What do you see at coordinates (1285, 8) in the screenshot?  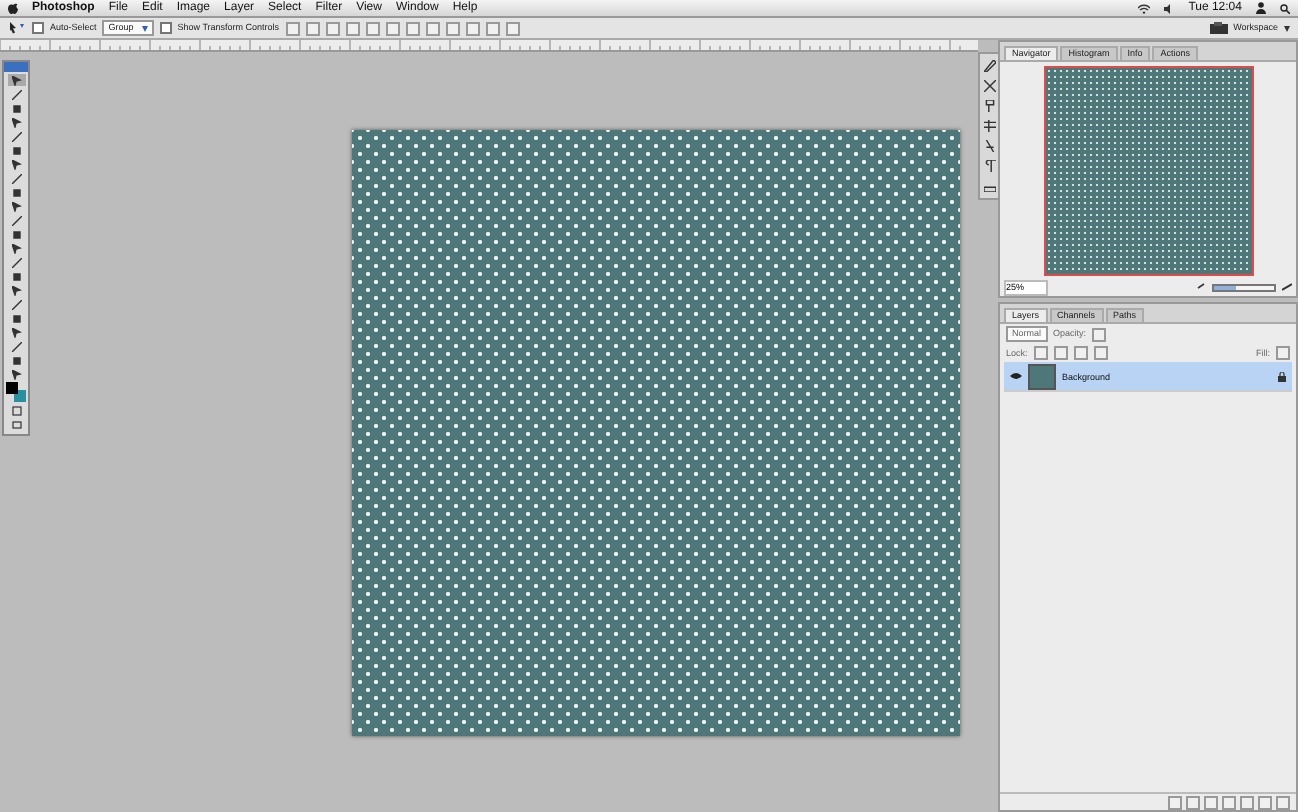 I see `search-icon` at bounding box center [1285, 8].